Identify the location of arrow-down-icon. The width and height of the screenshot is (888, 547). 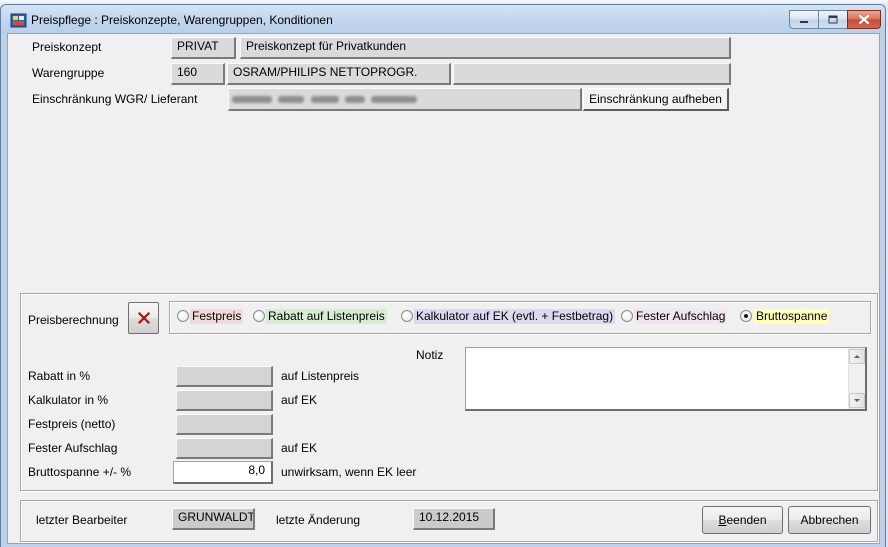
(857, 400).